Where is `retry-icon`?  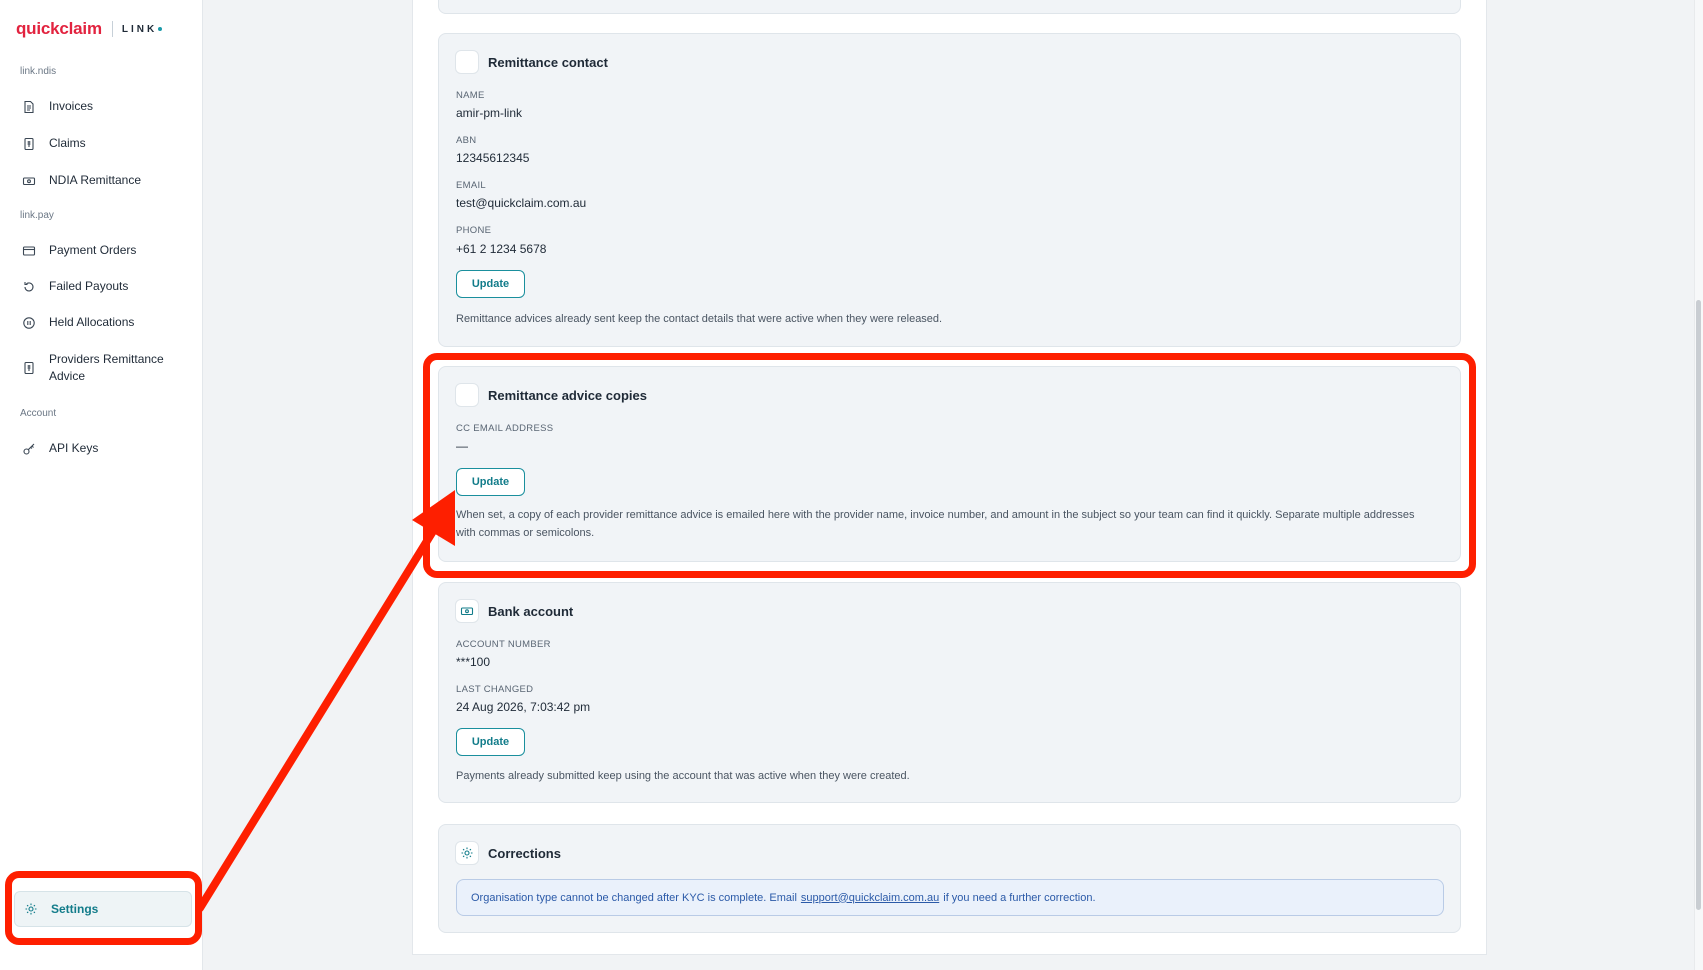 retry-icon is located at coordinates (29, 287).